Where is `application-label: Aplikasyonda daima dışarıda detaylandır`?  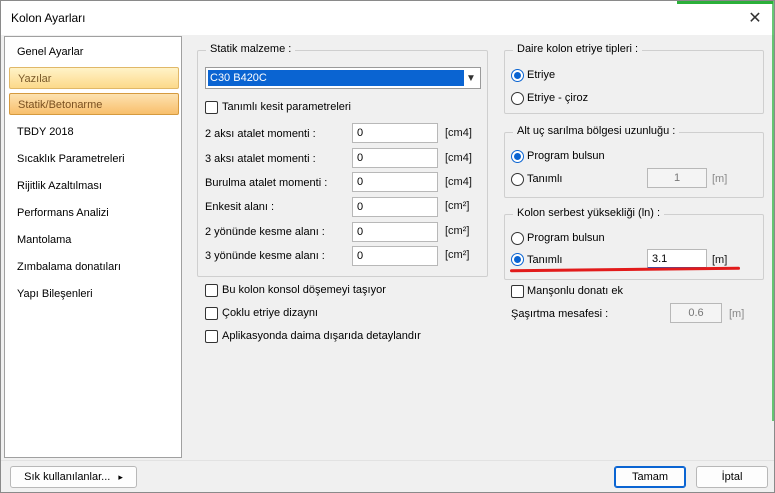
application-label: Aplikasyonda daima dışarıda detaylandır is located at coordinates (321, 336).